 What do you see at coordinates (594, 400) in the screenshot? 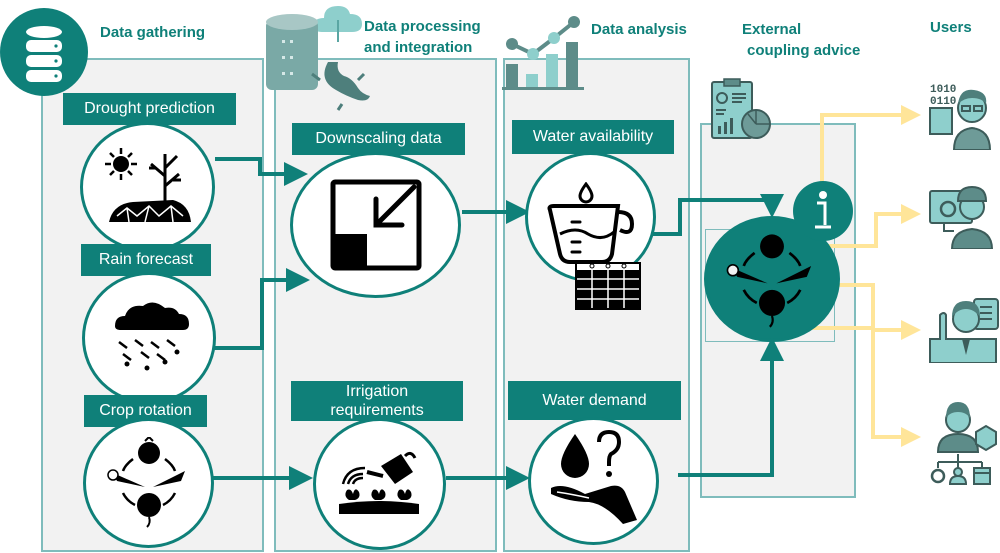
I see `label-water-demand: Water demand` at bounding box center [594, 400].